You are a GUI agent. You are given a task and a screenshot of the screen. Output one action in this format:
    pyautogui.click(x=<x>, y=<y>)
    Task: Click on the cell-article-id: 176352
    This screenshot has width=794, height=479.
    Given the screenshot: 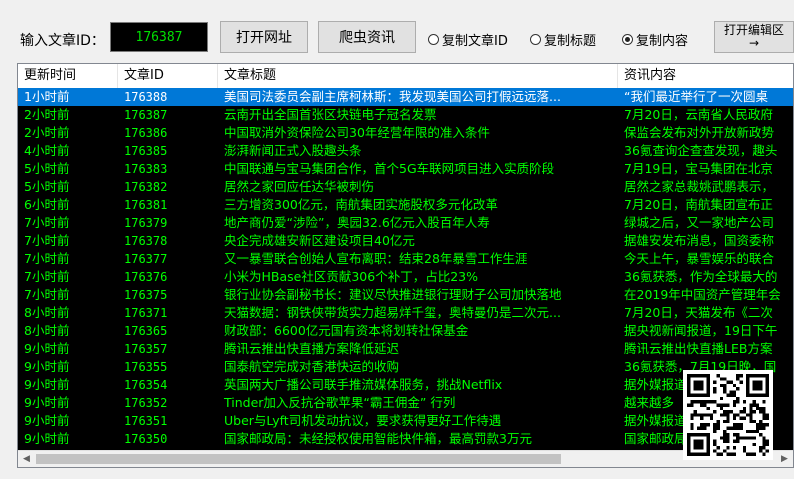 What is the action you would take?
    pyautogui.click(x=146, y=403)
    